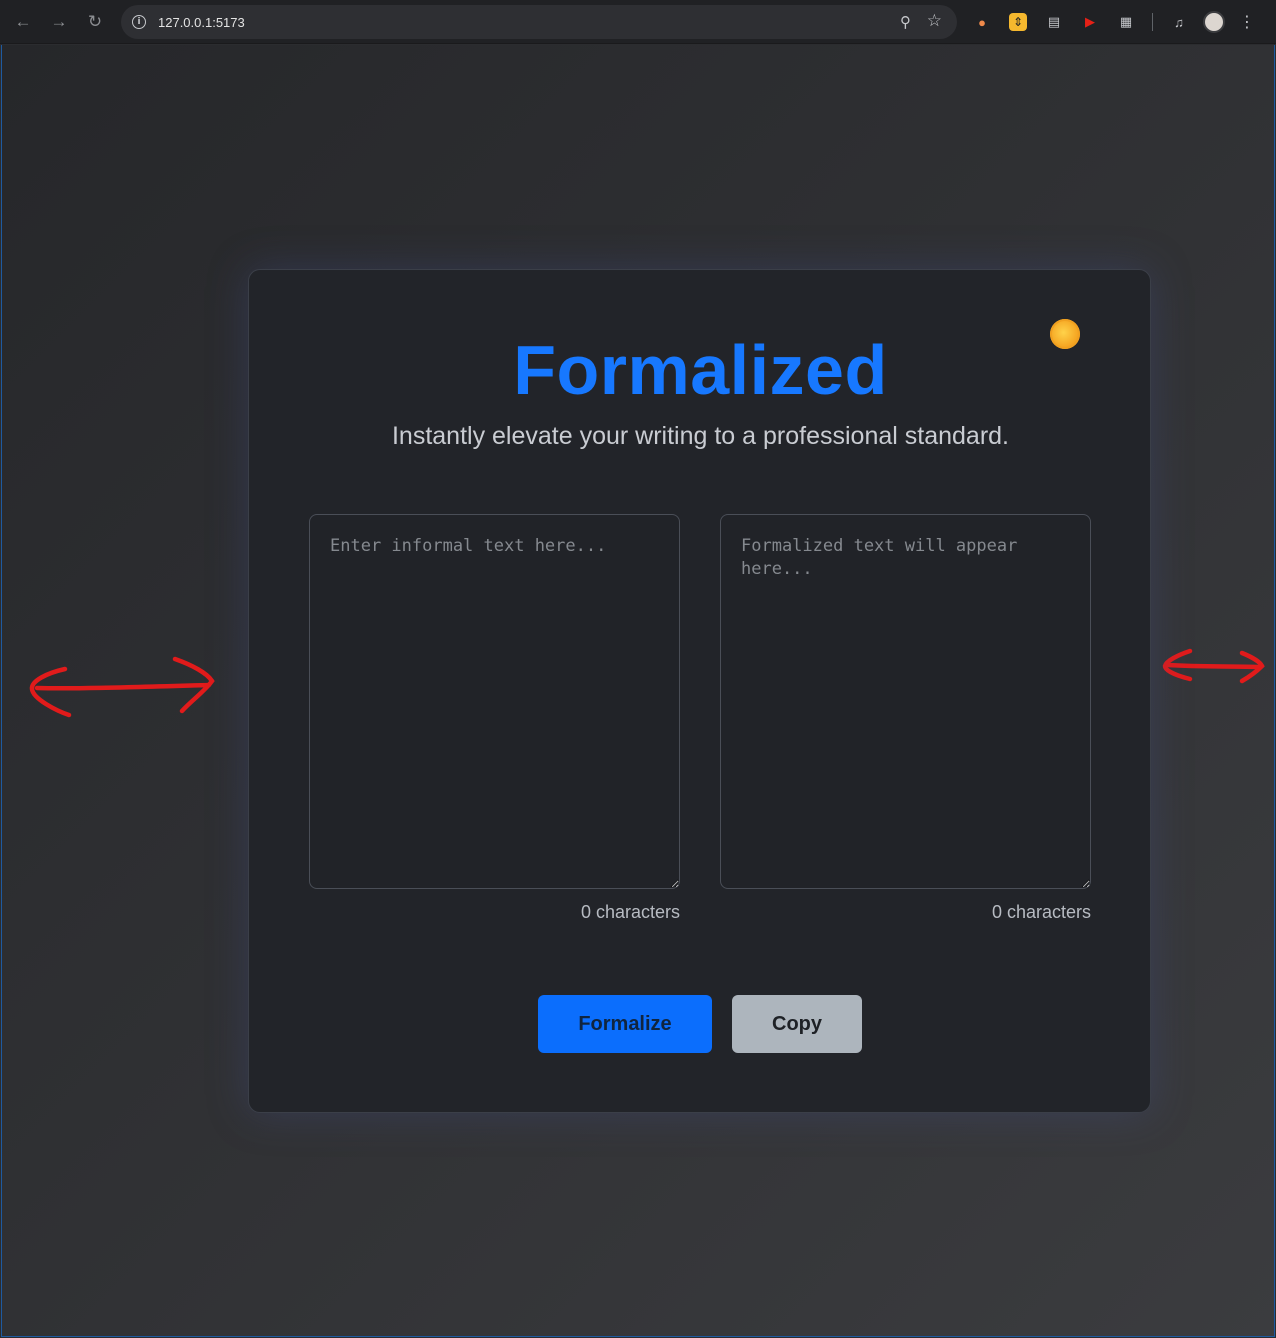 Image resolution: width=1276 pixels, height=1338 pixels. Describe the element at coordinates (139, 22) in the screenshot. I see `site-info-icon: i` at that location.